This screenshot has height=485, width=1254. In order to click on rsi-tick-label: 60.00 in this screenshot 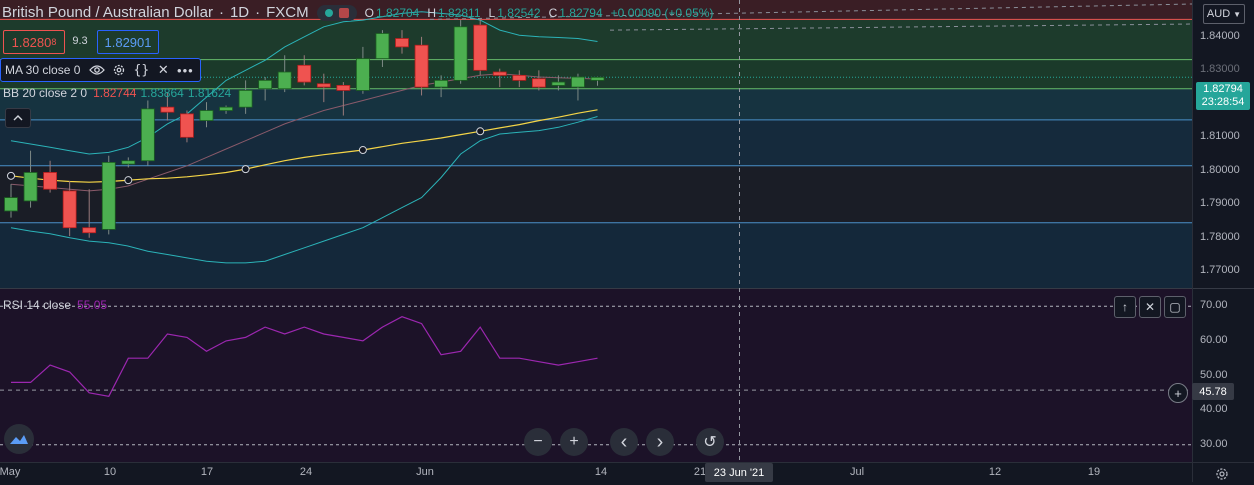, I will do `click(1214, 339)`.